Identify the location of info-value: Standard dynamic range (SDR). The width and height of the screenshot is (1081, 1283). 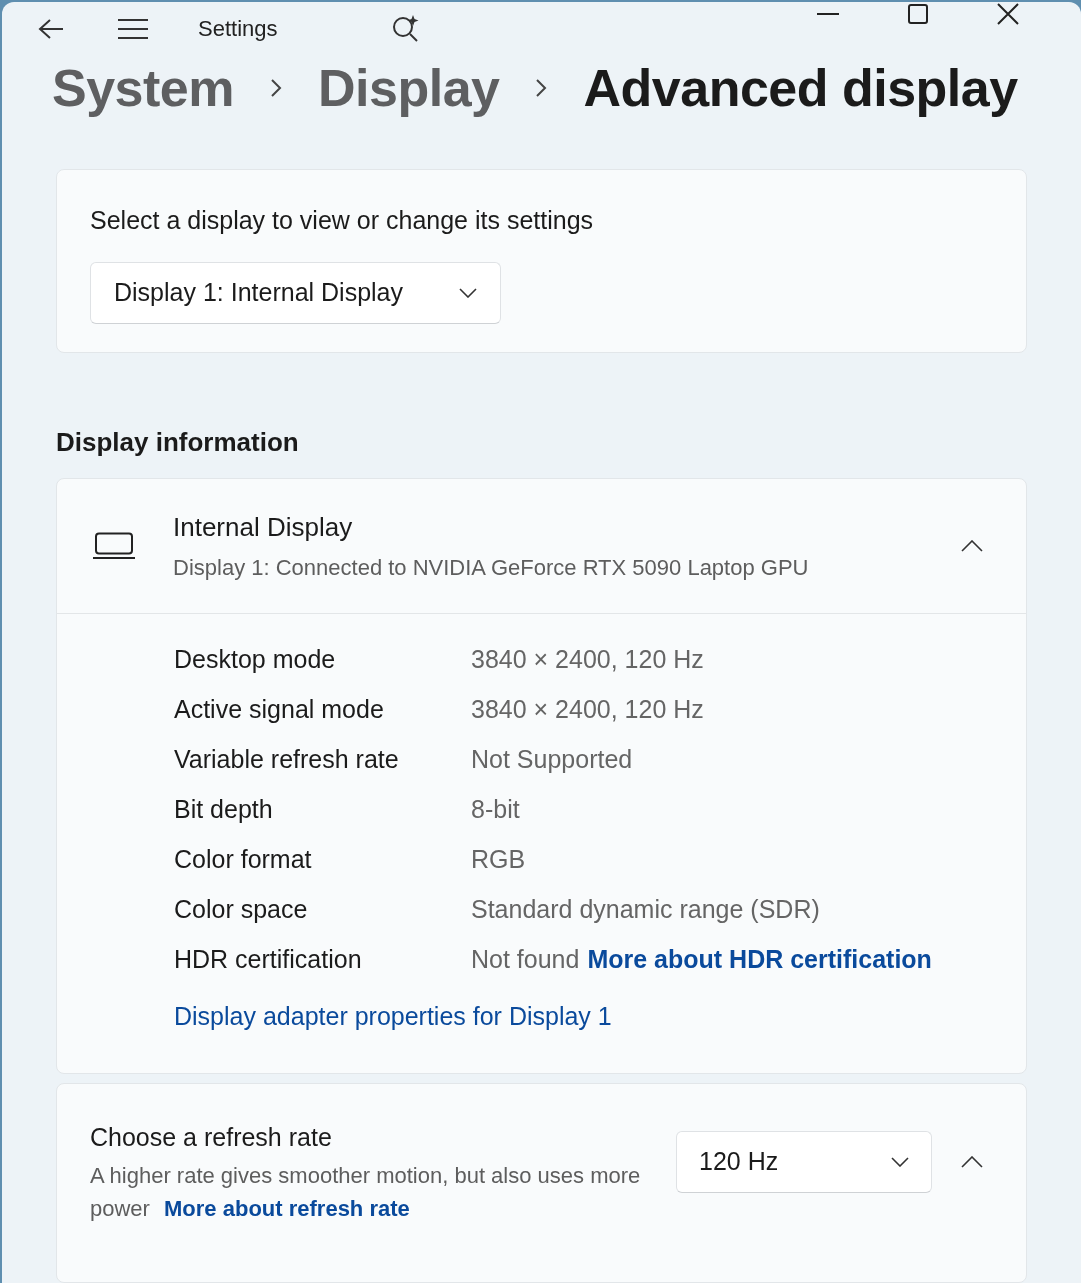
(645, 909).